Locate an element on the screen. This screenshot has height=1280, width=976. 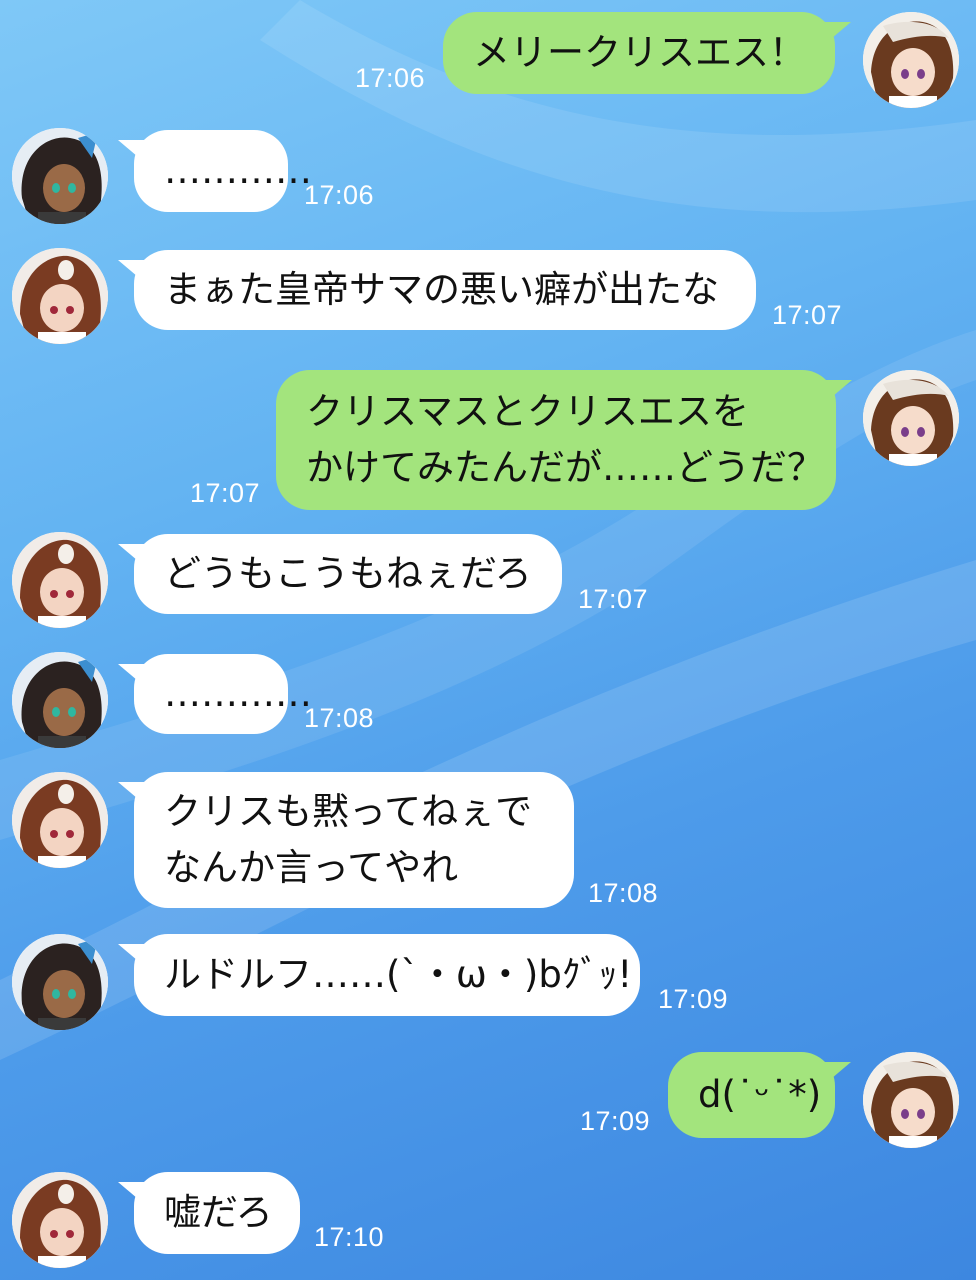
incoming-message-bubble: どうもこうもねぇだろ is located at coordinates (348, 574).